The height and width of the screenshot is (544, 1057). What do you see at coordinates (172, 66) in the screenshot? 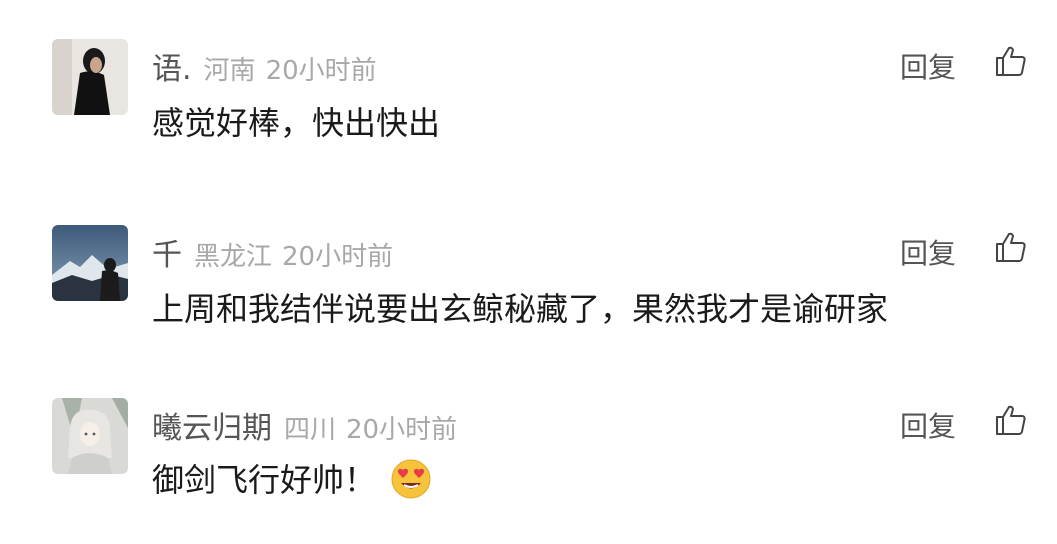
I see `username: 语.` at bounding box center [172, 66].